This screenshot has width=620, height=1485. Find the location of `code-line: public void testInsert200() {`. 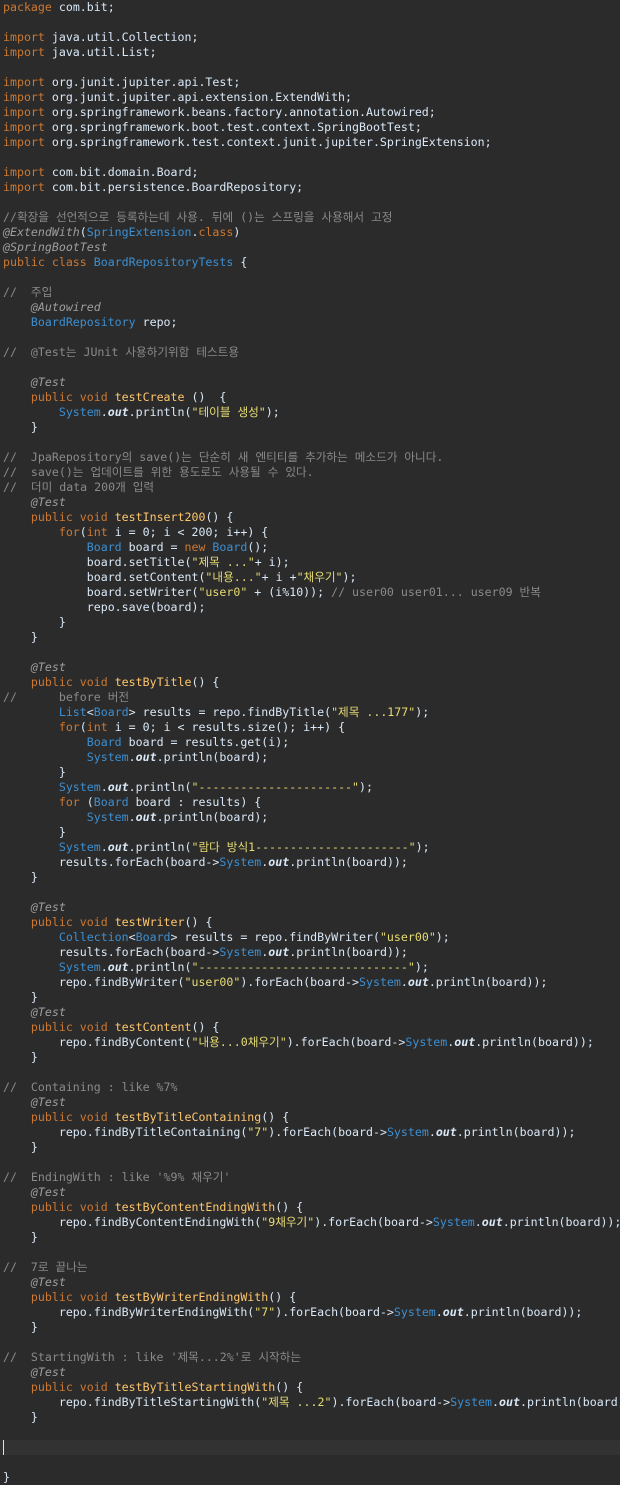

code-line: public void testInsert200() { is located at coordinates (311, 517).